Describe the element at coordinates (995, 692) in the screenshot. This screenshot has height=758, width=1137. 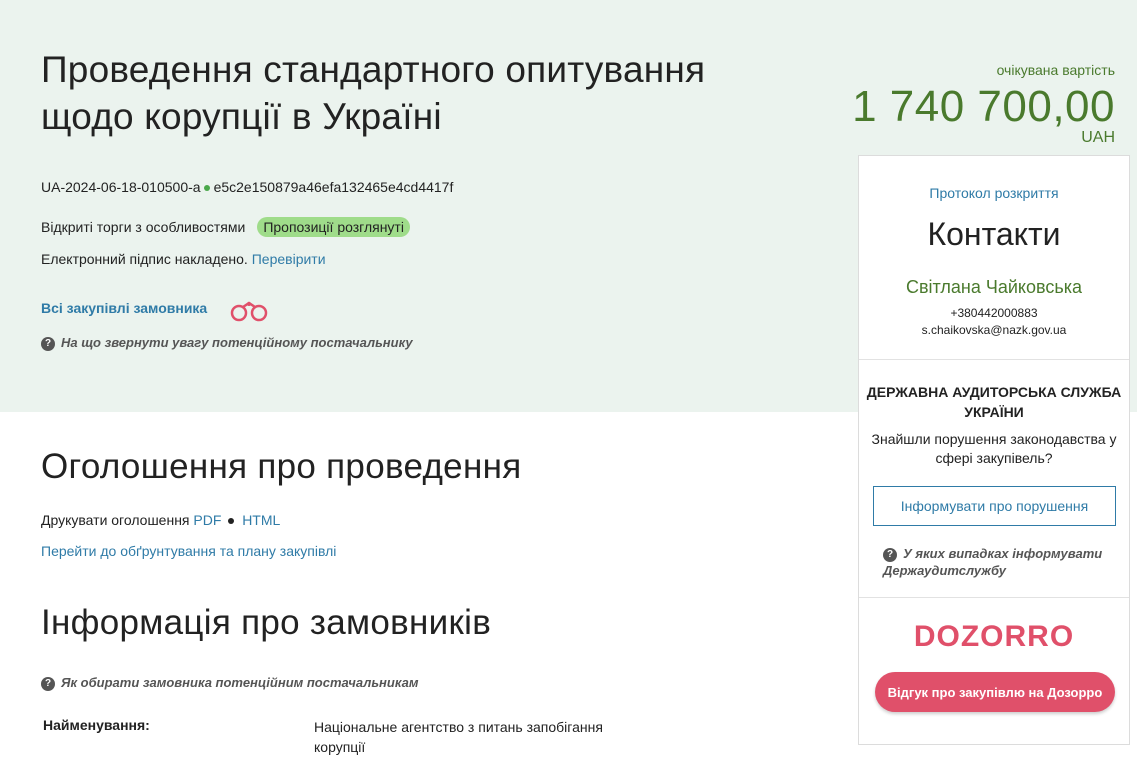
I see `dozorro-feedback-button: Відгук про закупівлю на Дозорро` at that location.